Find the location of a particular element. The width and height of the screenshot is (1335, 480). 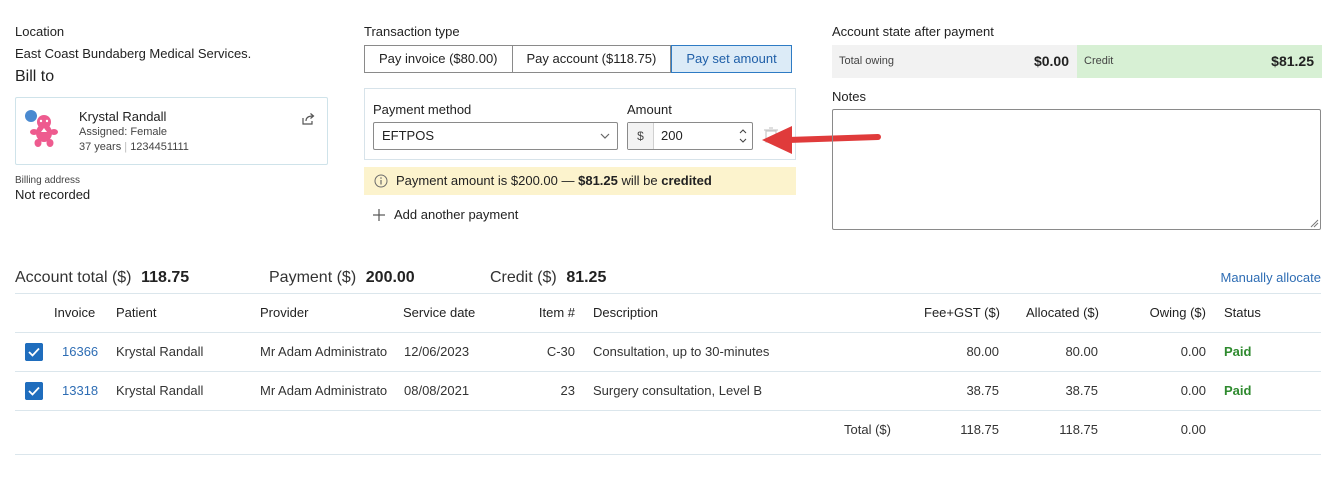

cell-description: Surgery consultation, Level B is located at coordinates (678, 390).